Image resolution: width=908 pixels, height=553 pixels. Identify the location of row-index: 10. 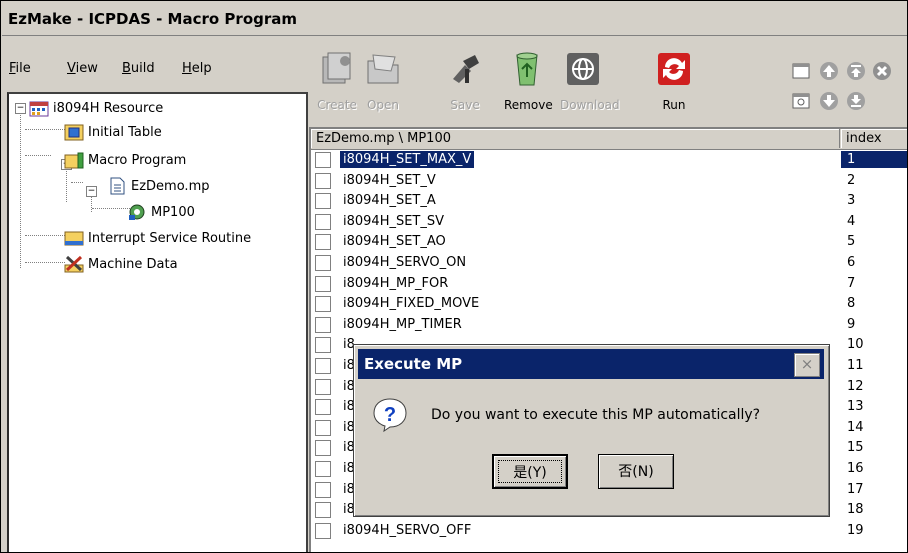
(855, 345).